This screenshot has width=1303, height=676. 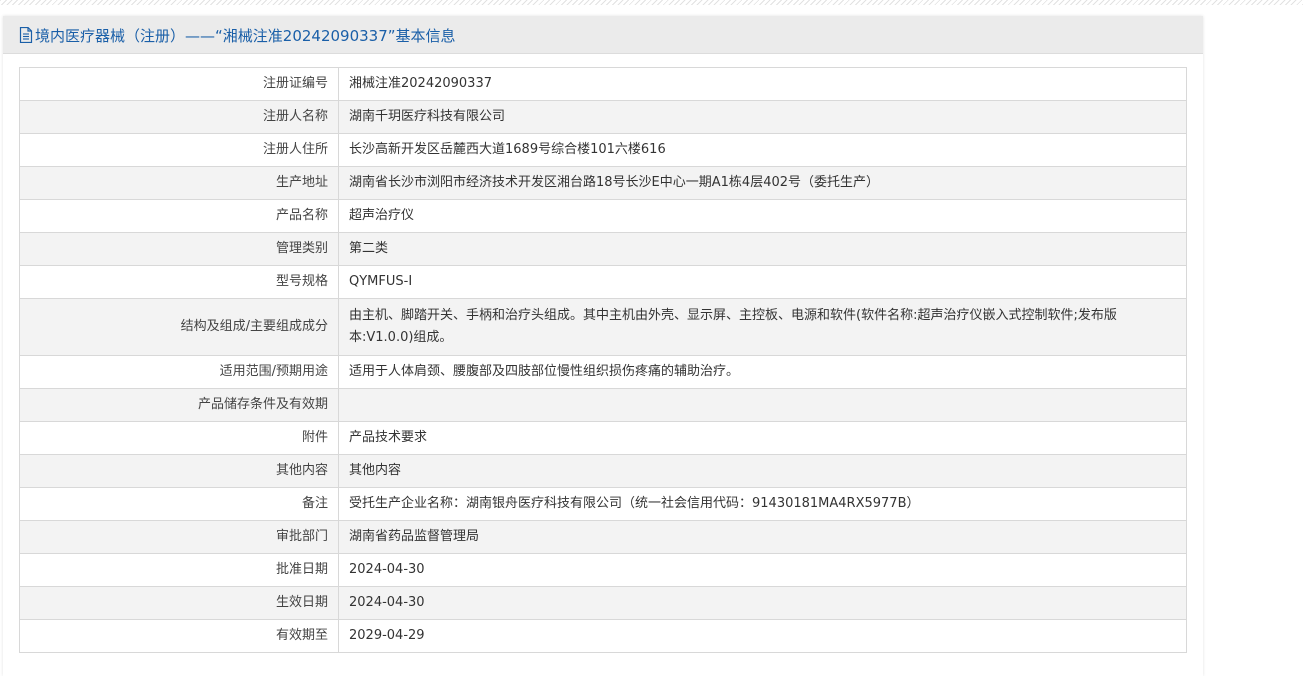 I want to click on table-row: 产品名称 超声治疗仪, so click(x=603, y=216).